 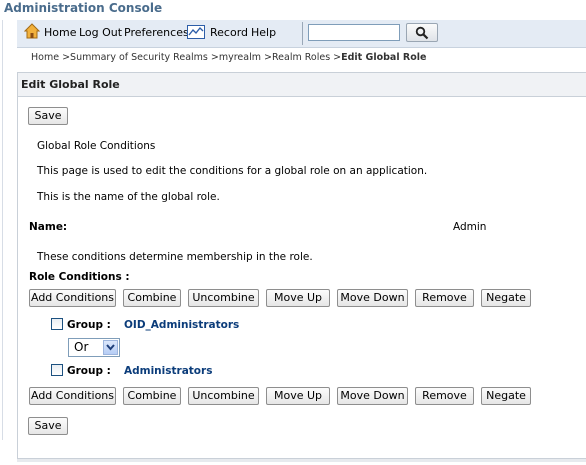 What do you see at coordinates (229, 33) in the screenshot?
I see `record-link: Record` at bounding box center [229, 33].